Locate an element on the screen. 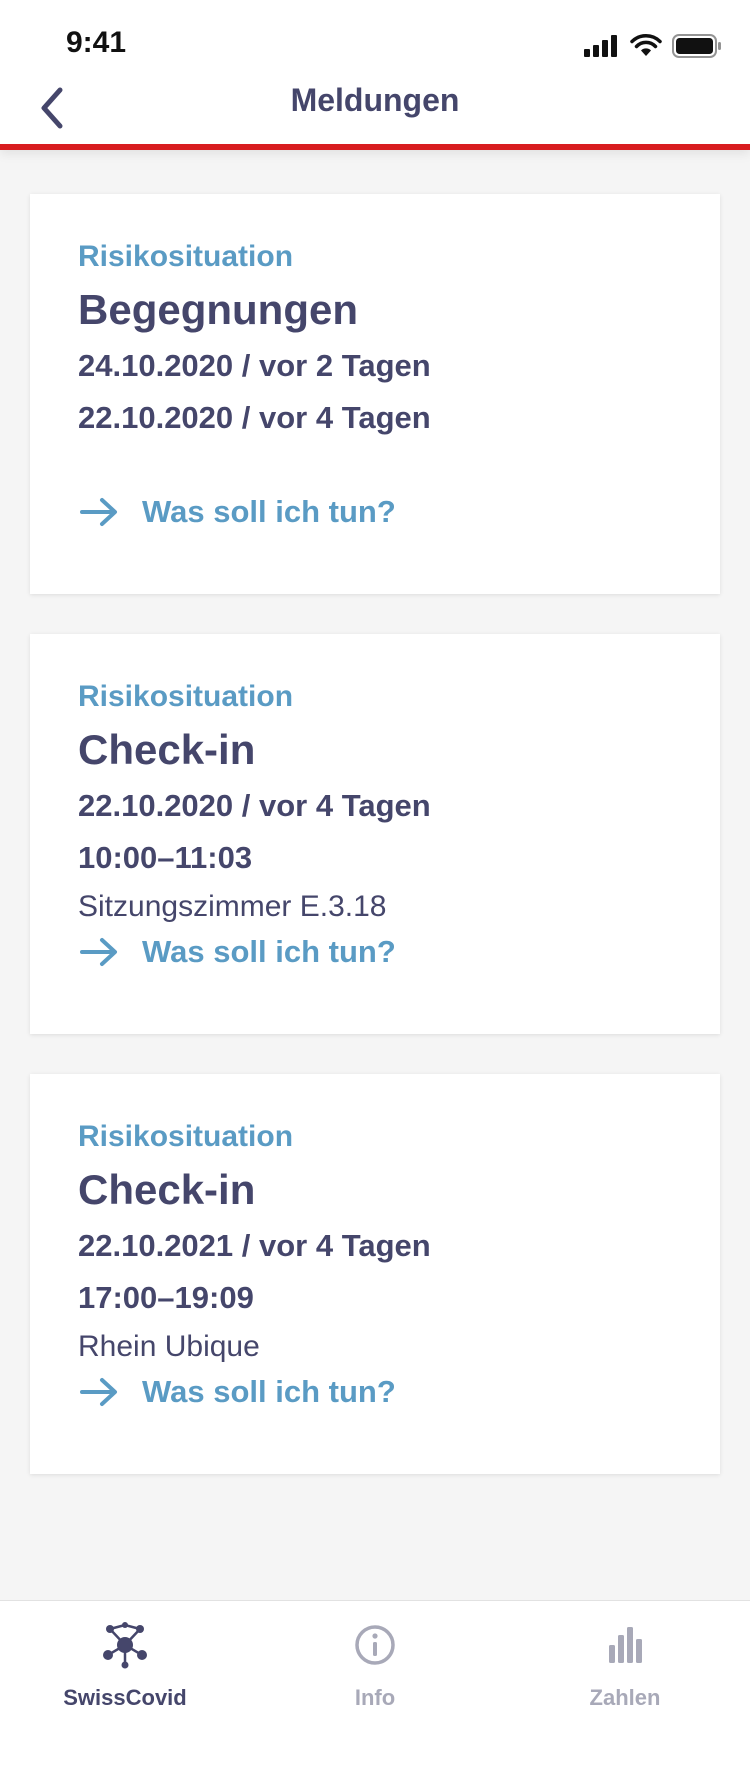 The width and height of the screenshot is (750, 1770). swisscovid-icon is located at coordinates (125, 1645).